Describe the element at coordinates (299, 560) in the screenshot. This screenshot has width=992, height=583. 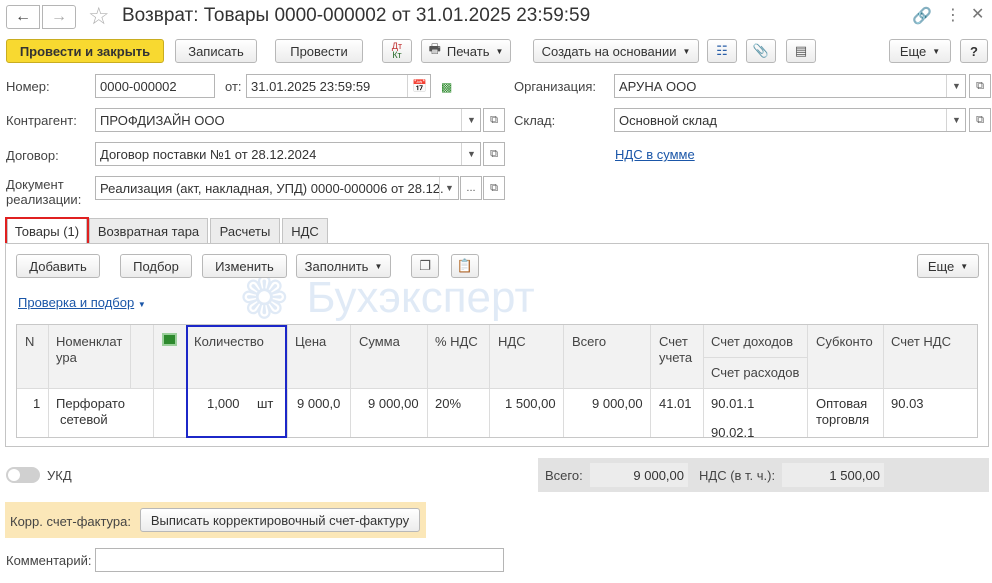
I see `comment-field` at that location.